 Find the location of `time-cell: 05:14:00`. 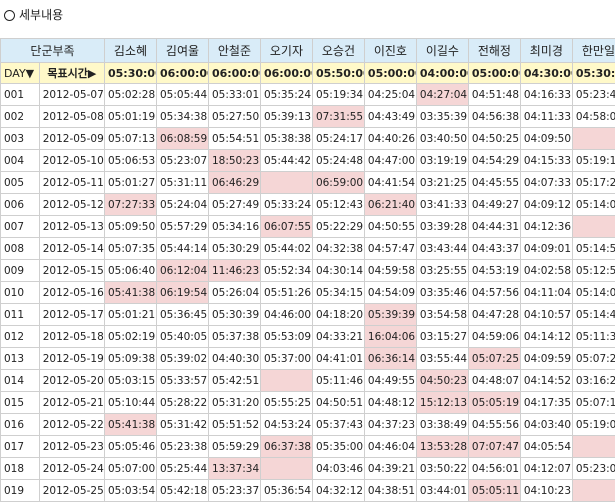

time-cell: 05:14:00 is located at coordinates (593, 205).